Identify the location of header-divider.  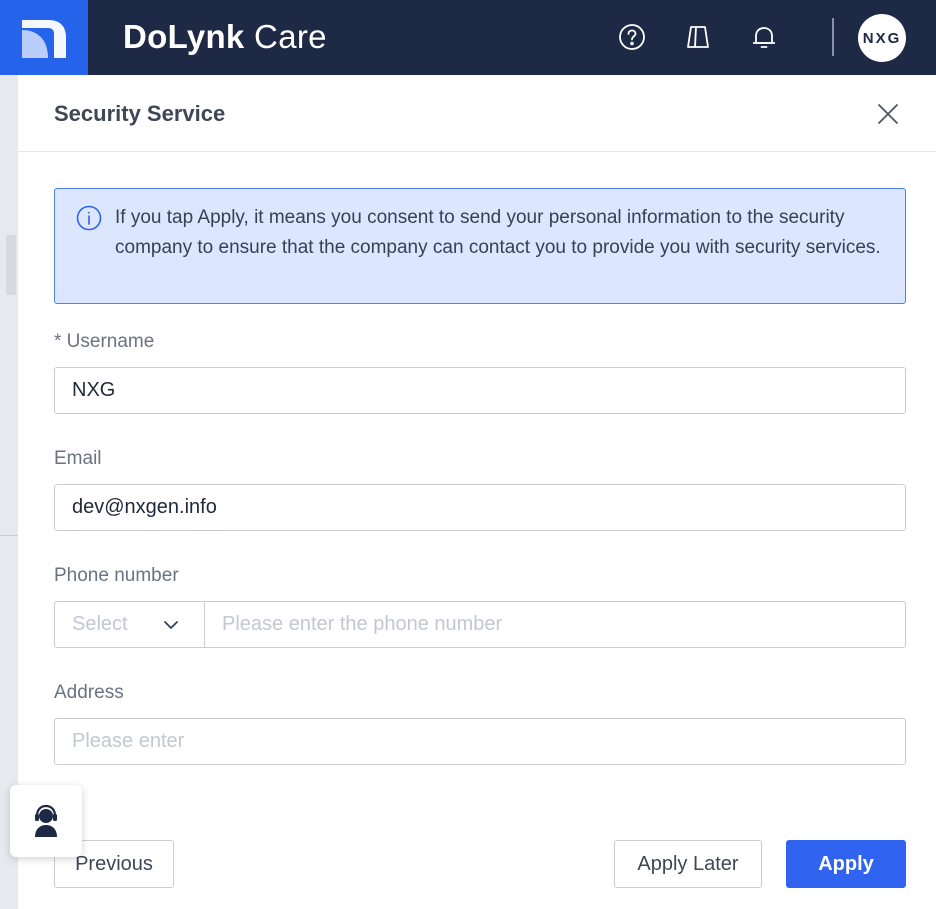
(833, 37).